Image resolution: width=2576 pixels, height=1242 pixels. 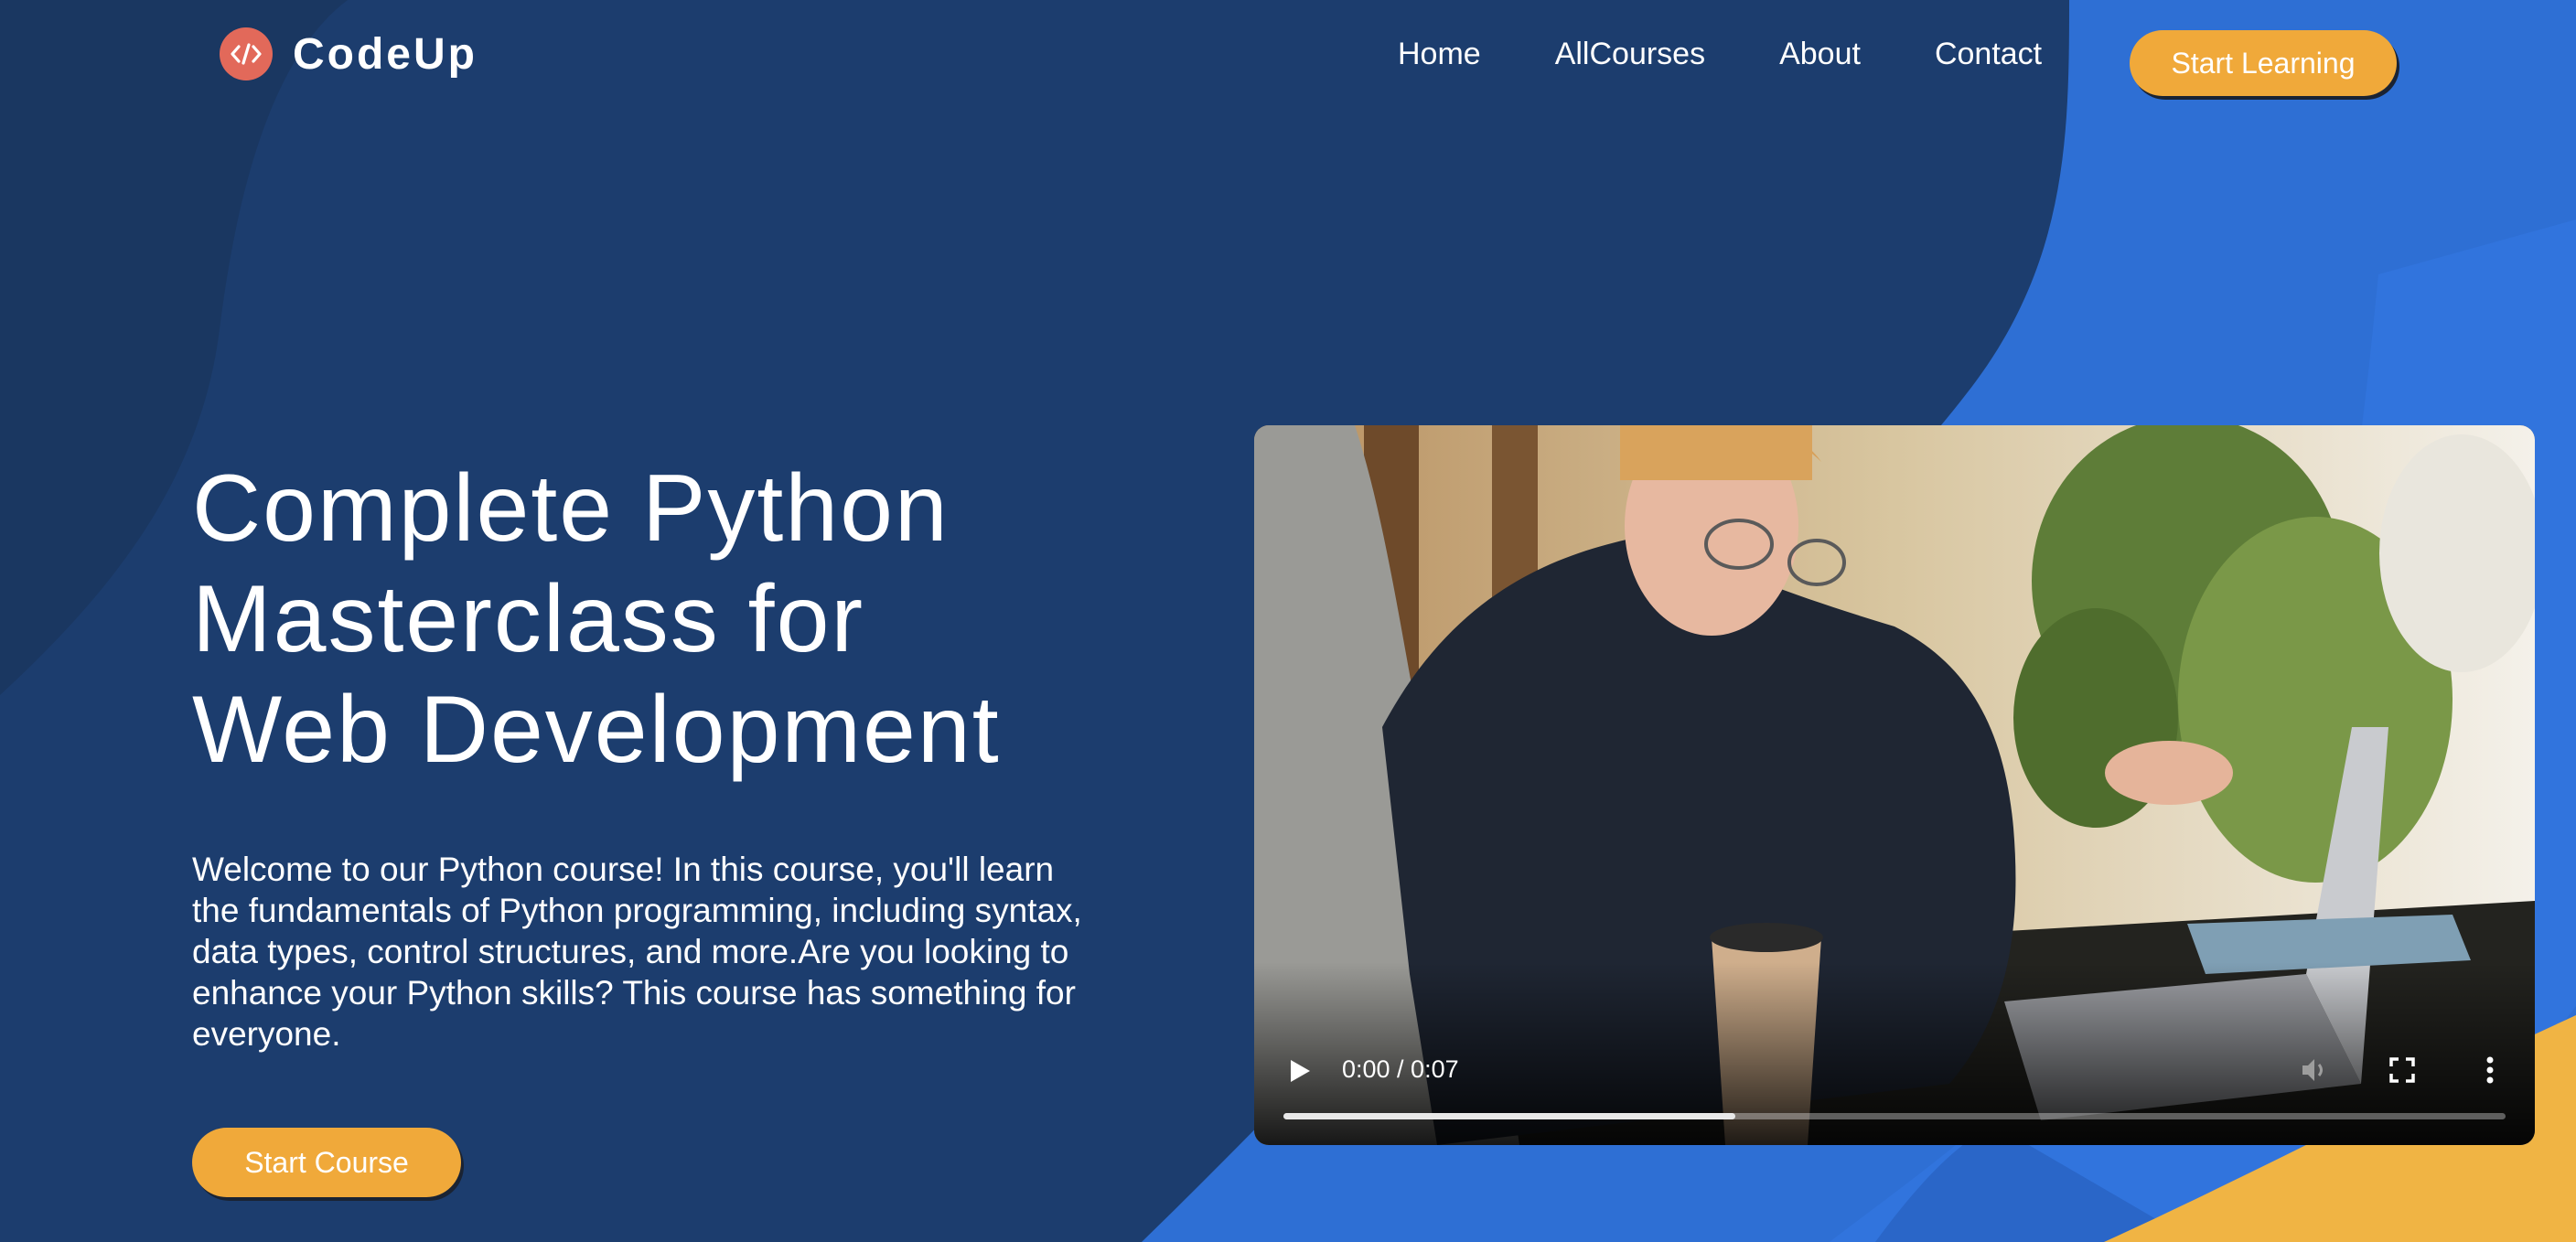 What do you see at coordinates (528, 619) in the screenshot?
I see `hero-title-line-2: Masterclass for` at bounding box center [528, 619].